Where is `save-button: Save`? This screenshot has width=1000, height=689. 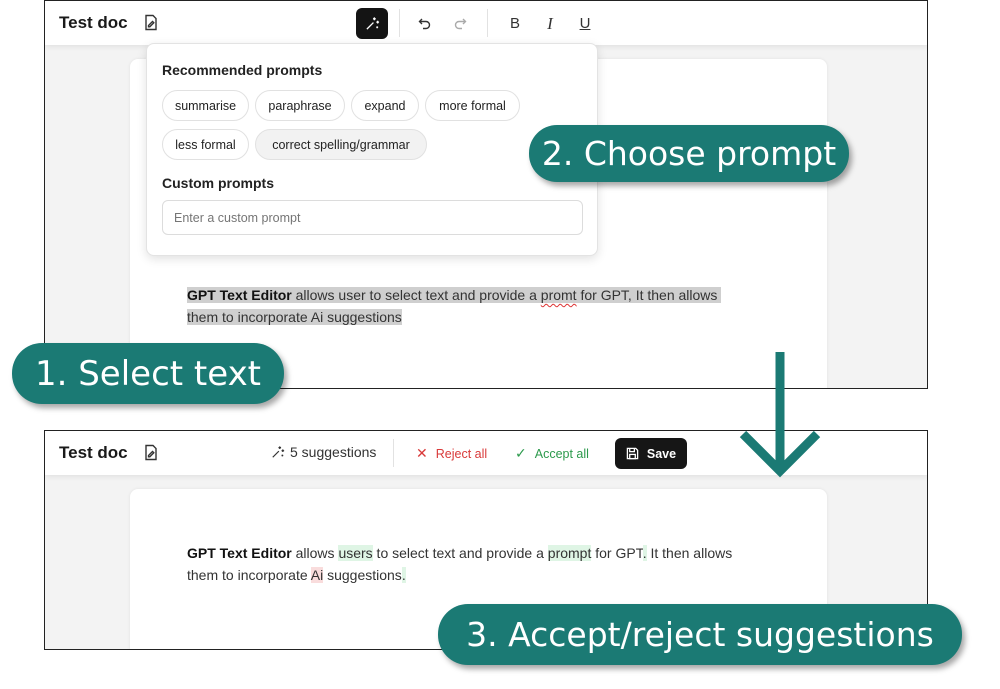
save-button: Save is located at coordinates (651, 453).